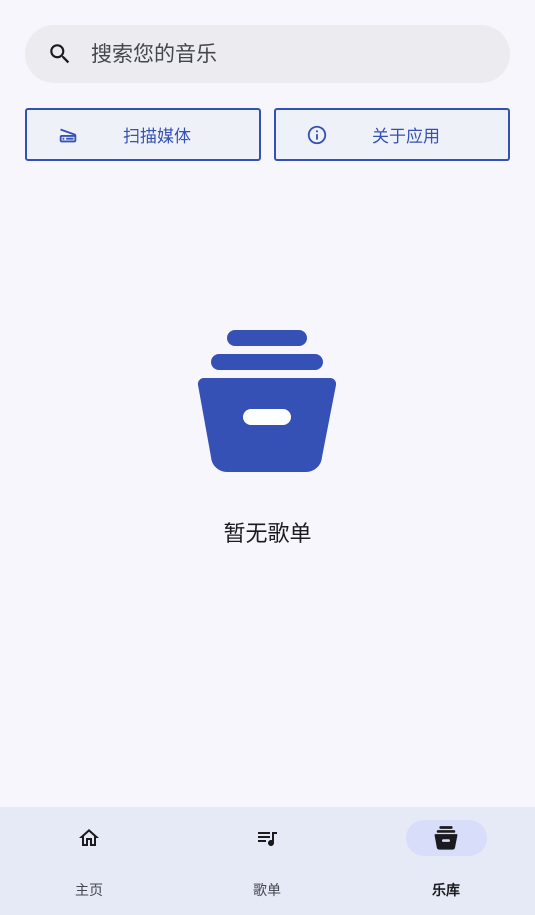  Describe the element at coordinates (317, 135) in the screenshot. I see `info-icon` at that location.